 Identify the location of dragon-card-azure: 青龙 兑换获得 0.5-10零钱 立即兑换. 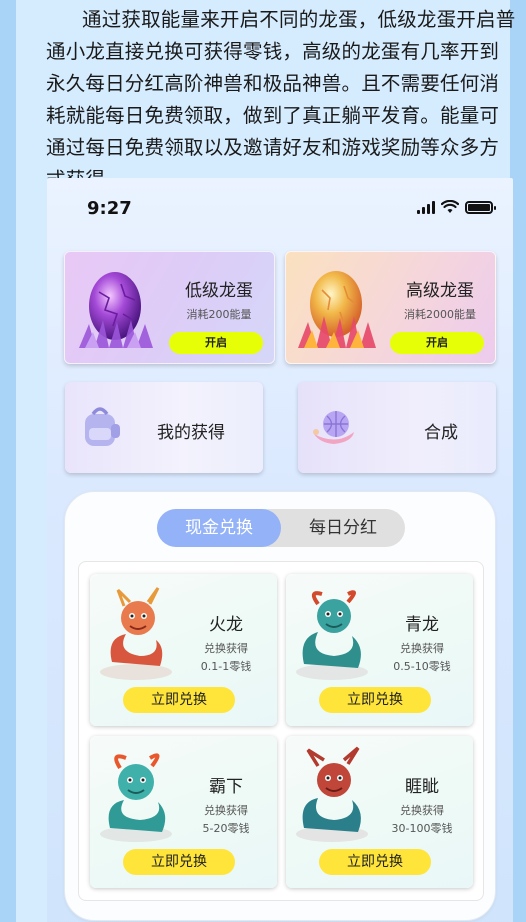
(379, 650).